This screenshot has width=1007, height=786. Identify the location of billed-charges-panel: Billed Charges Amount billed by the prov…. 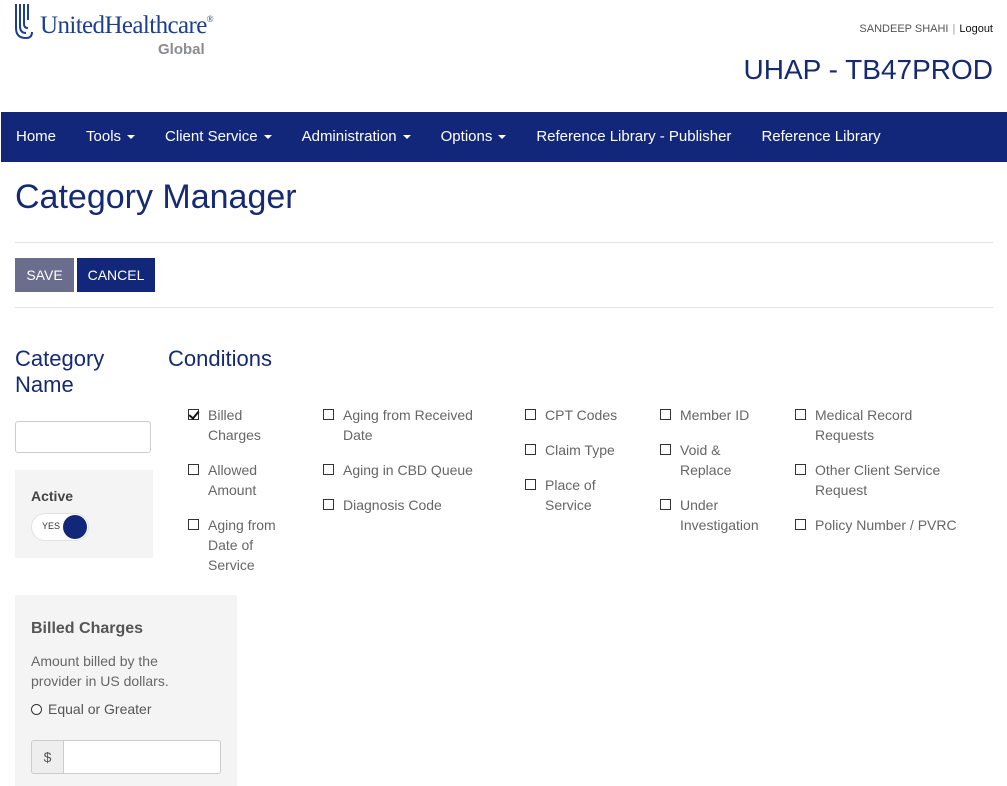
(126, 690).